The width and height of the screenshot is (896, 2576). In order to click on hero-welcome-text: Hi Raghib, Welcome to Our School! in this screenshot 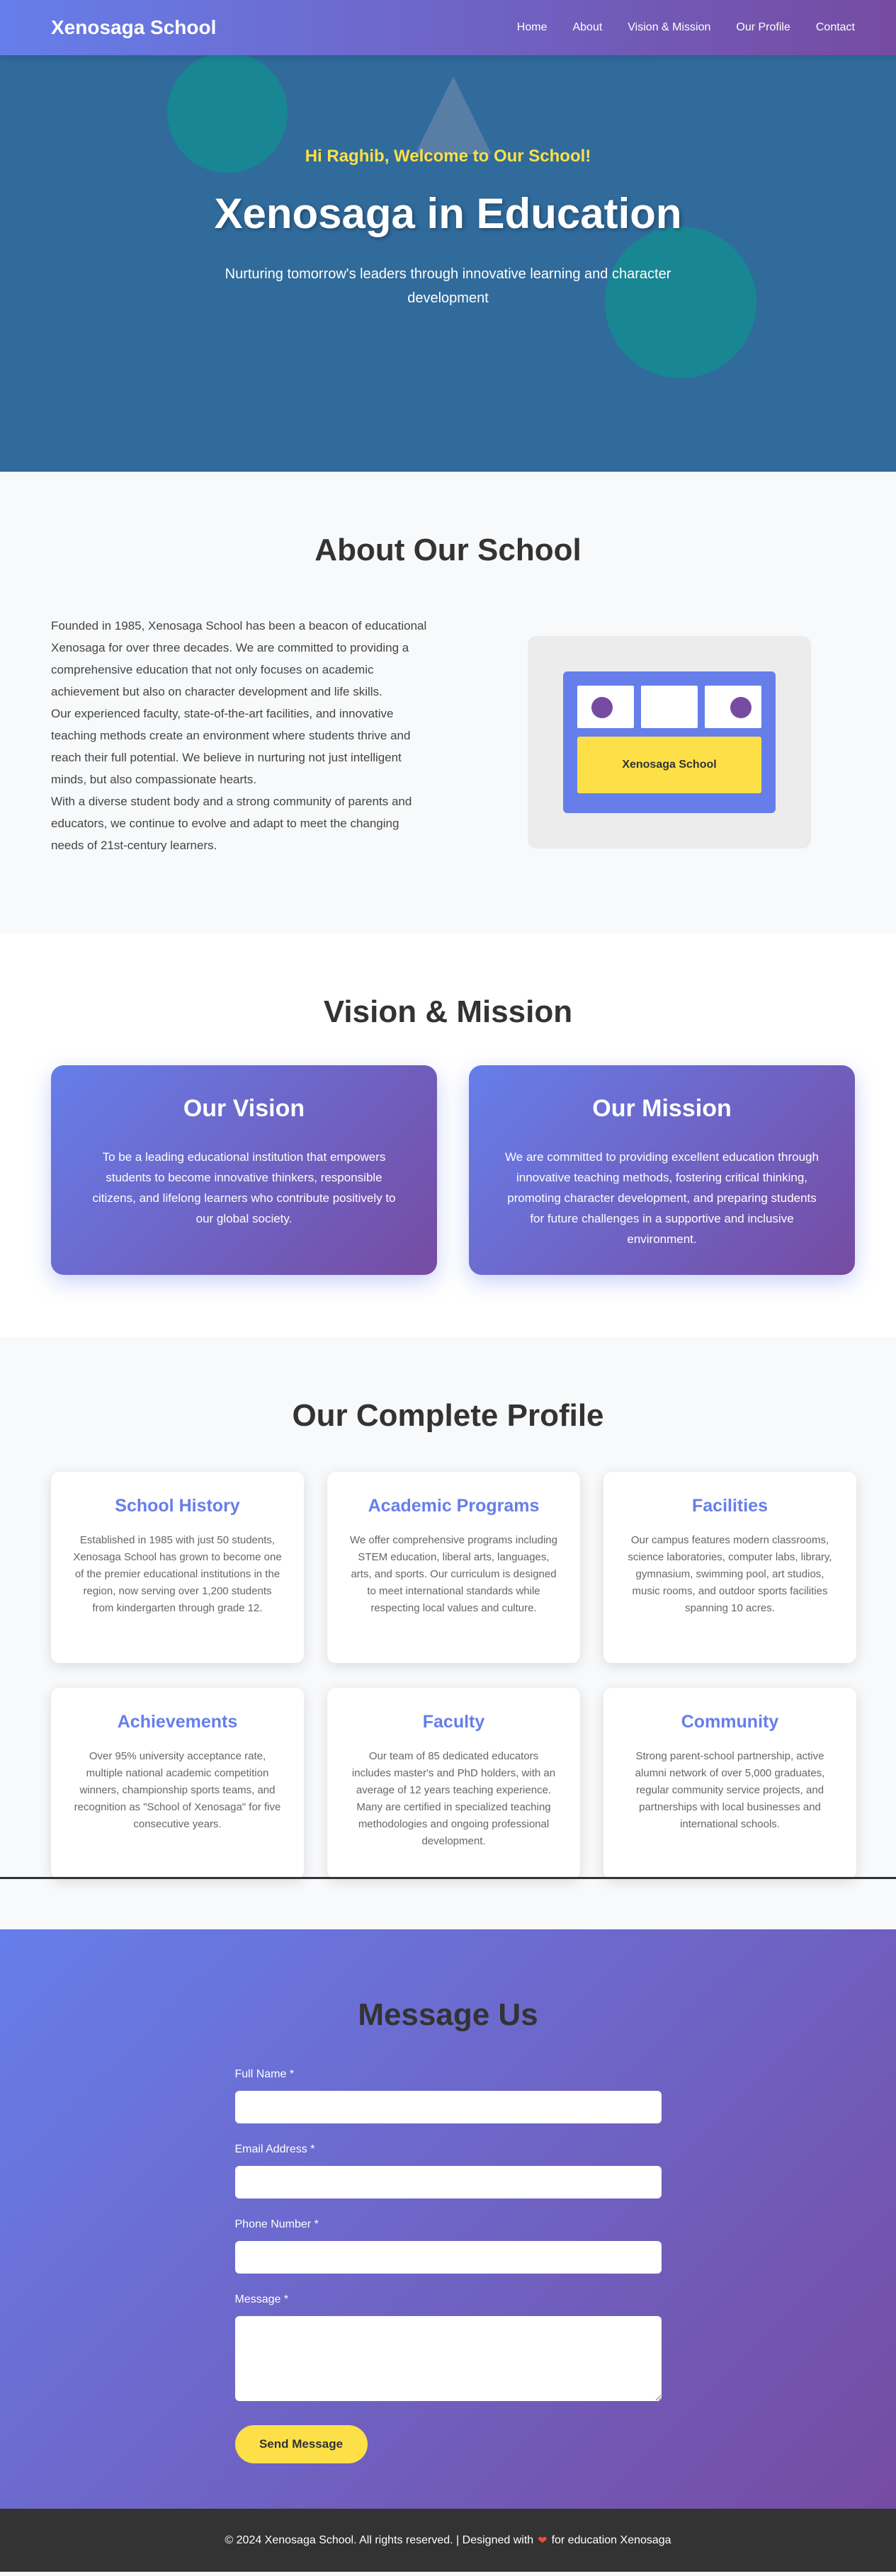, I will do `click(448, 156)`.